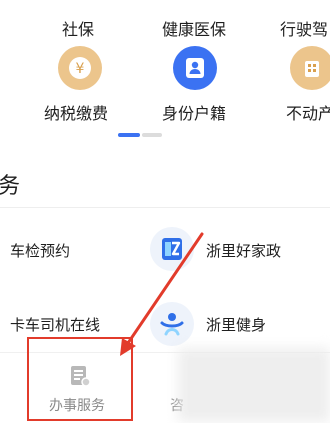  Describe the element at coordinates (162, 294) in the screenshot. I see `annotation-arrow` at that location.